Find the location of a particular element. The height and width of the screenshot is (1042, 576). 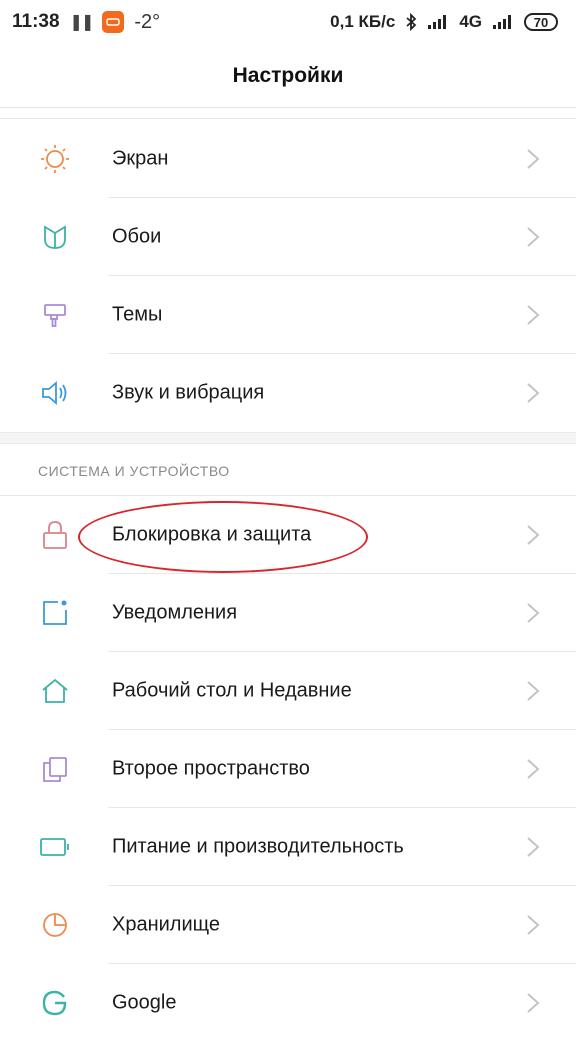

settings-item-label: Блокировка и защита is located at coordinates (212, 534).